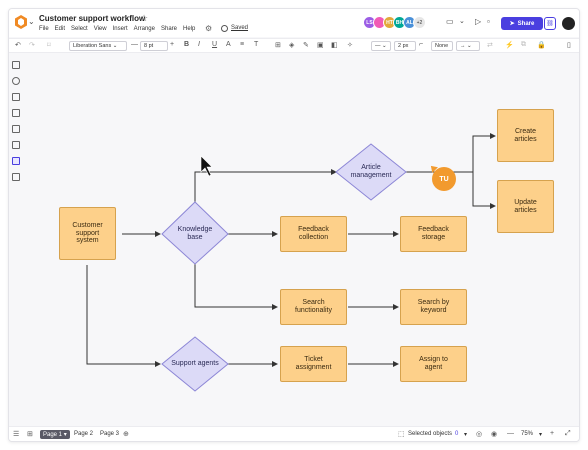 The height and width of the screenshot is (450, 588). I want to click on redo-icon: ↷, so click(32, 45).